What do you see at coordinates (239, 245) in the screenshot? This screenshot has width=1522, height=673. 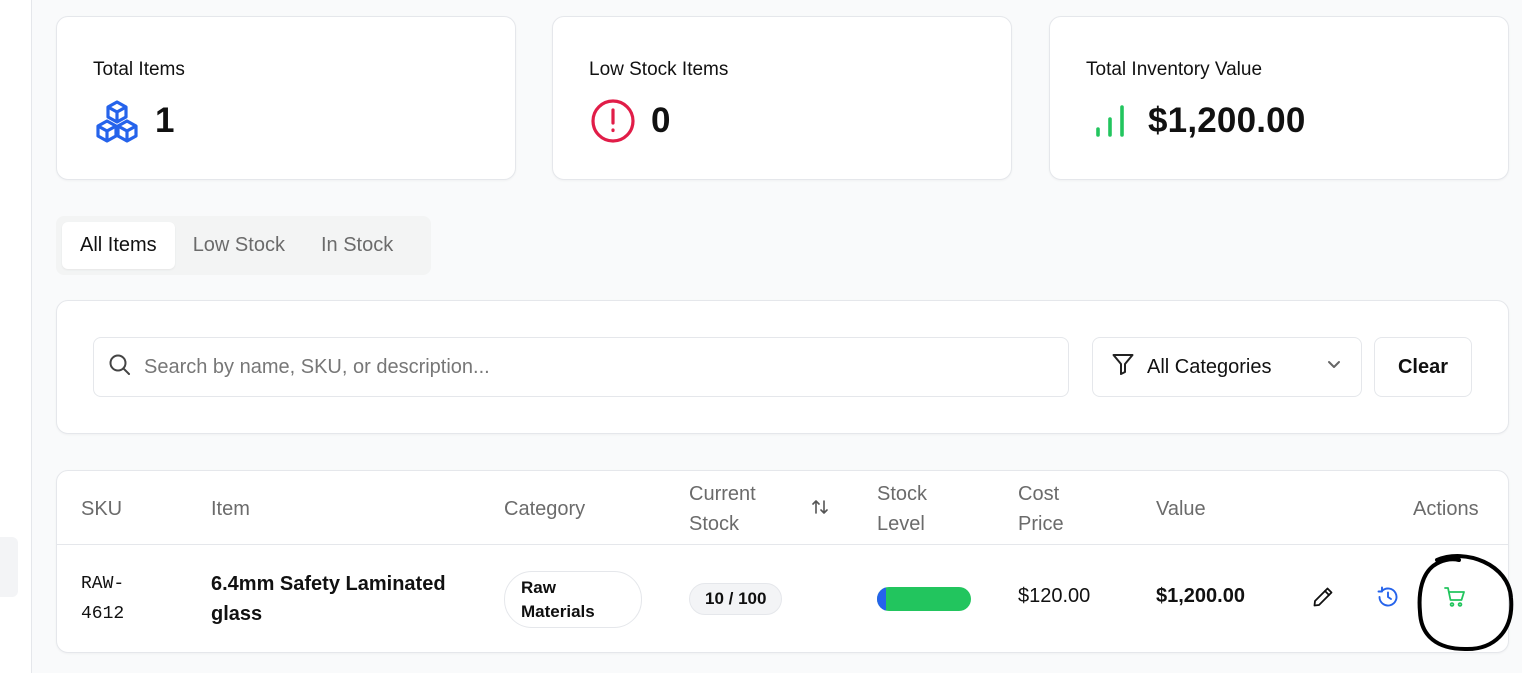 I see `tab-low-stock: Low Stock` at bounding box center [239, 245].